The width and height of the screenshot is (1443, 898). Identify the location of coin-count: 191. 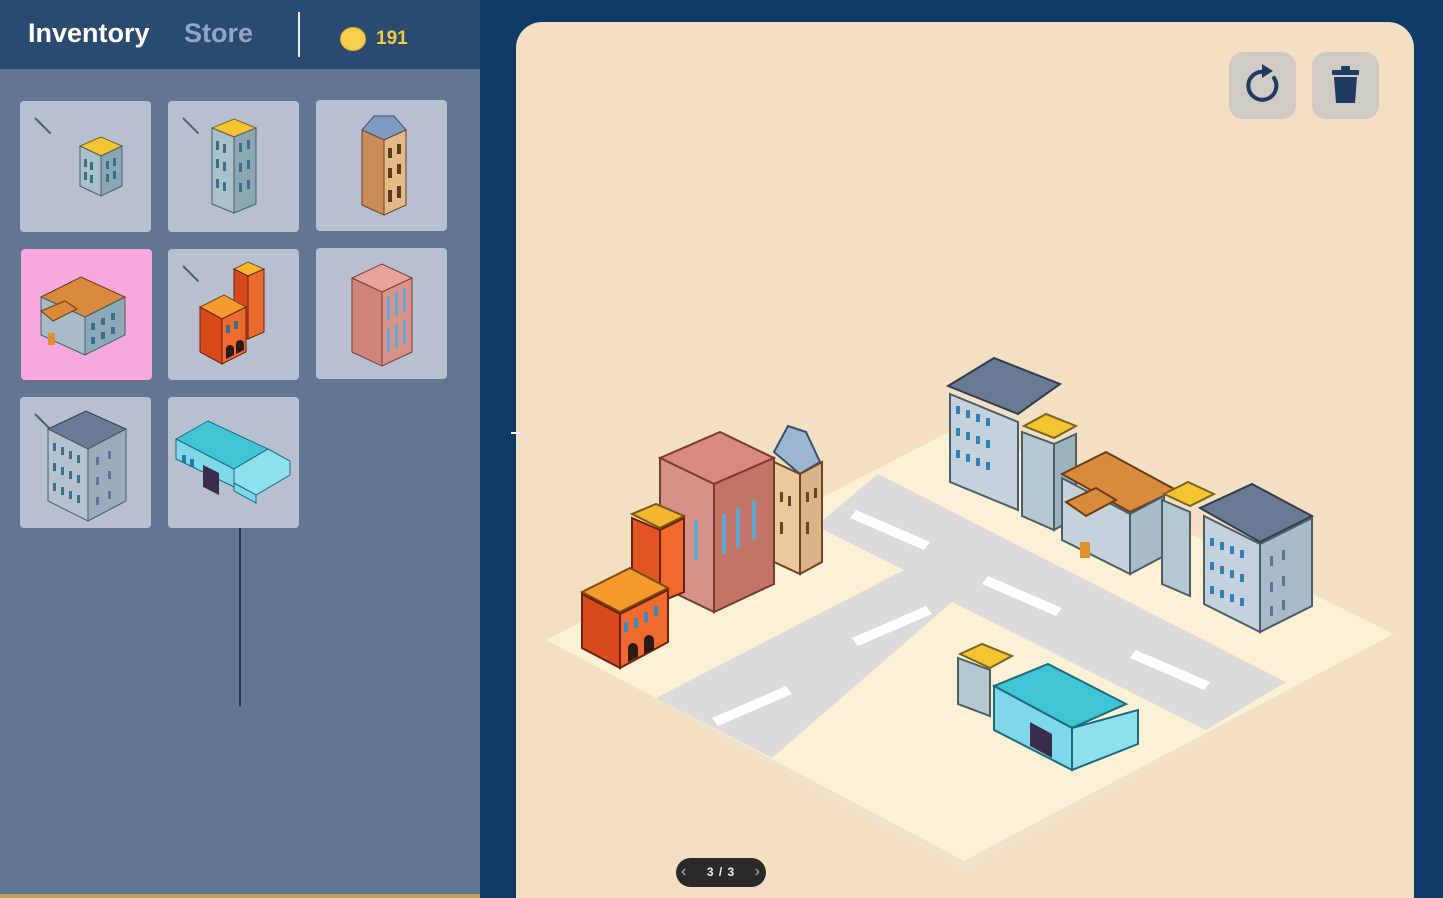
(392, 38).